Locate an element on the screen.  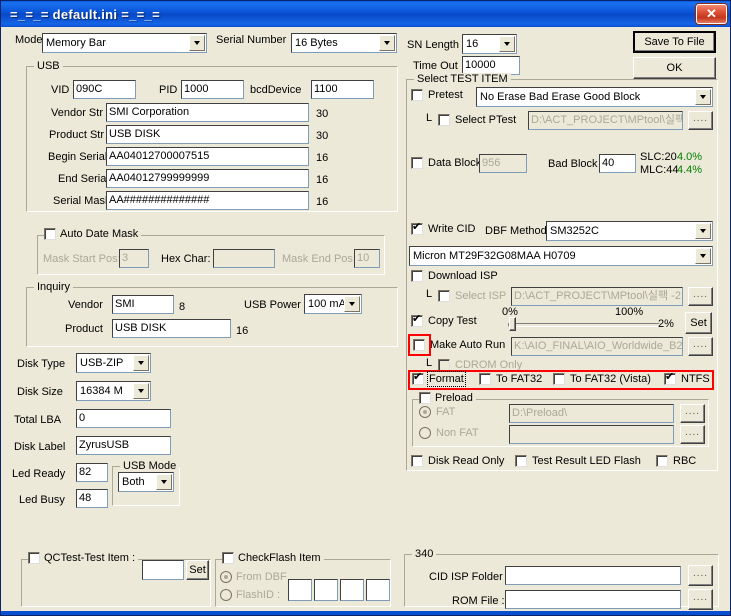
disk-type-label: Disk Type is located at coordinates (41, 364).